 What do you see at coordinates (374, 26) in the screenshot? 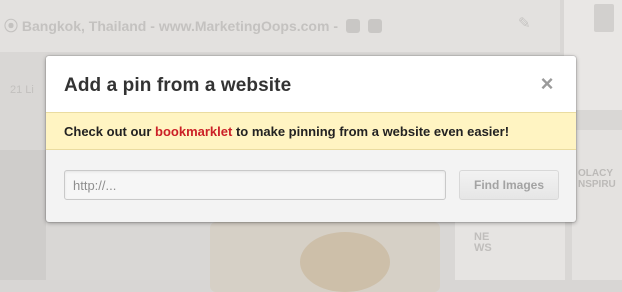
I see `facebook-icon` at bounding box center [374, 26].